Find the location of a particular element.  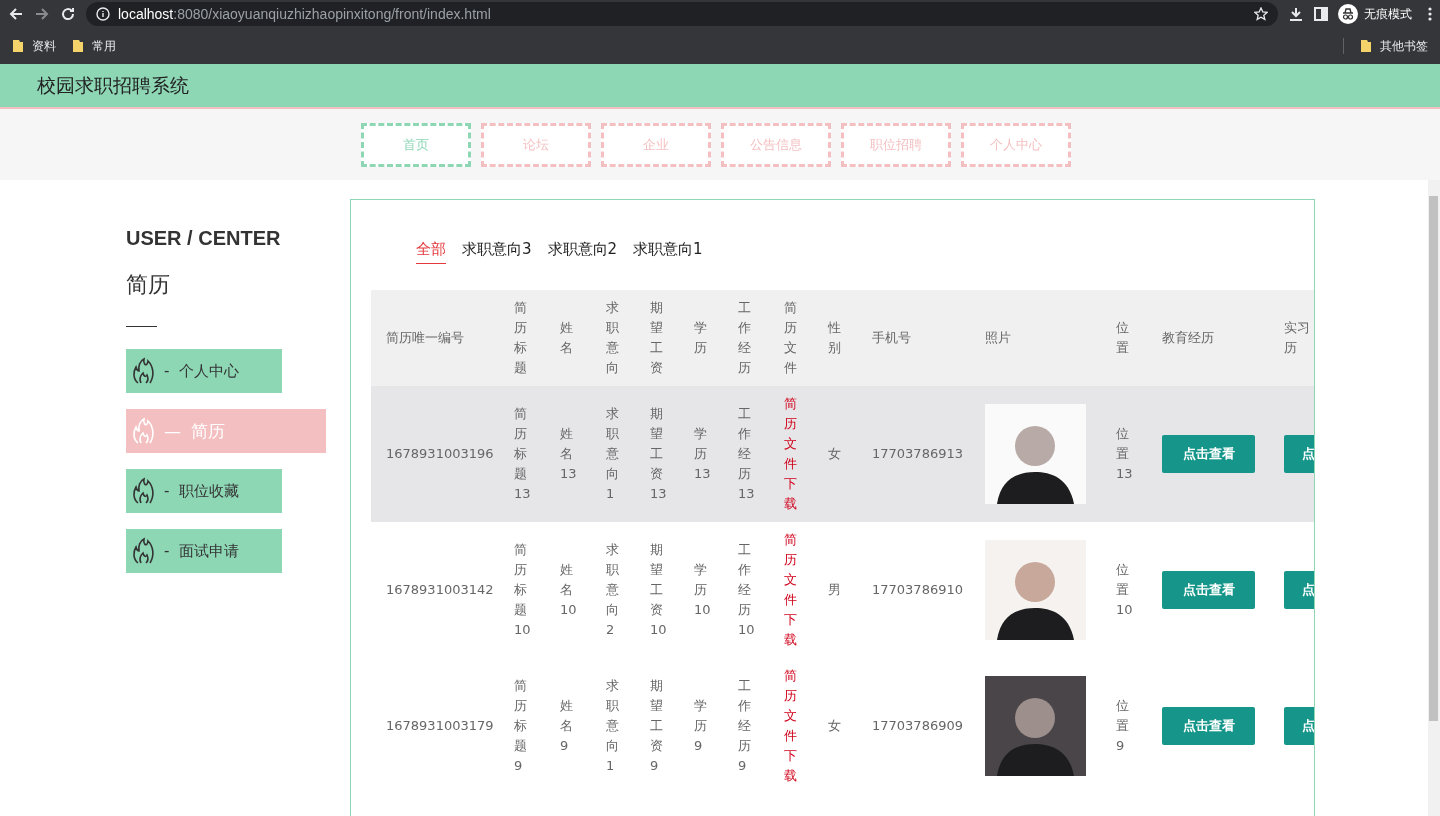

column-header: 性别 is located at coordinates (835, 338).